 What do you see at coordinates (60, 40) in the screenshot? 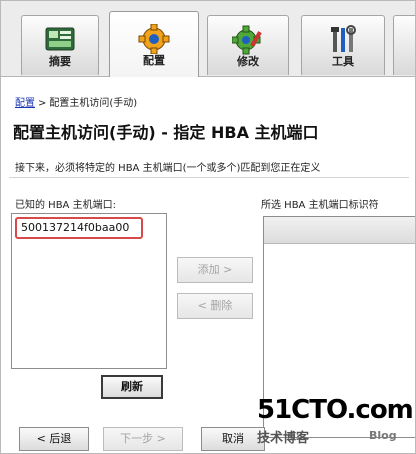
I see `summary-icon` at bounding box center [60, 40].